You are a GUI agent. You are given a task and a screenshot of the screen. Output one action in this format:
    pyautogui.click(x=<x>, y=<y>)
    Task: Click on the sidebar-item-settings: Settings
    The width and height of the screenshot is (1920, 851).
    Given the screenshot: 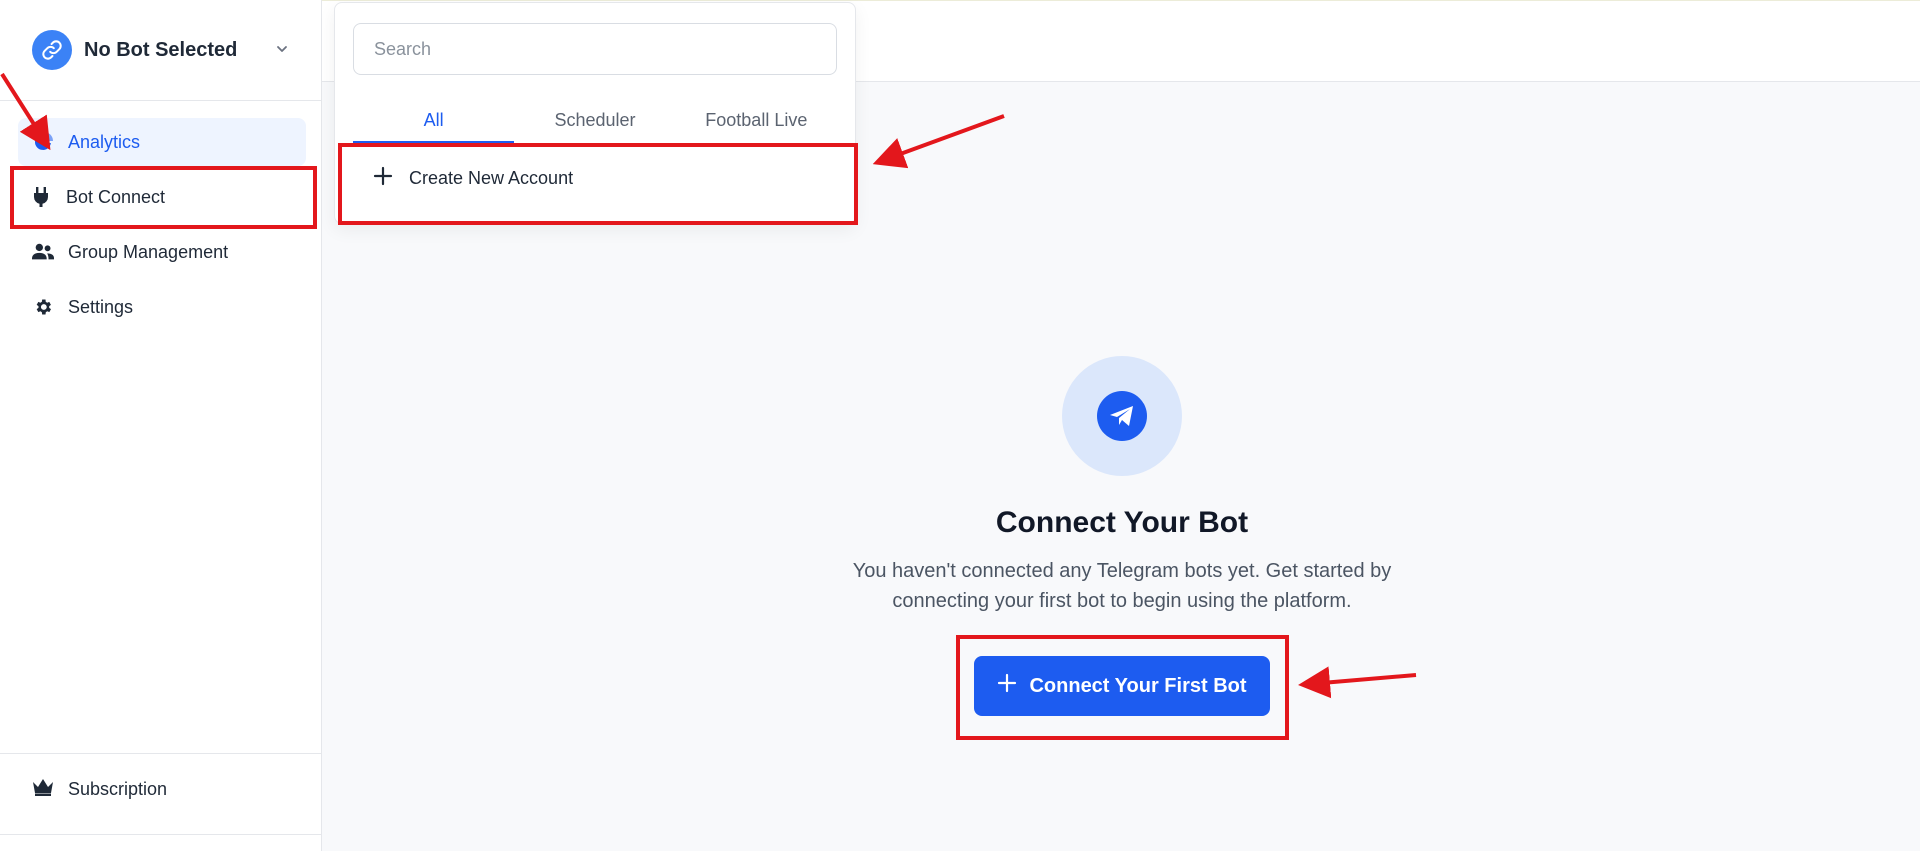 What is the action you would take?
    pyautogui.click(x=162, y=307)
    